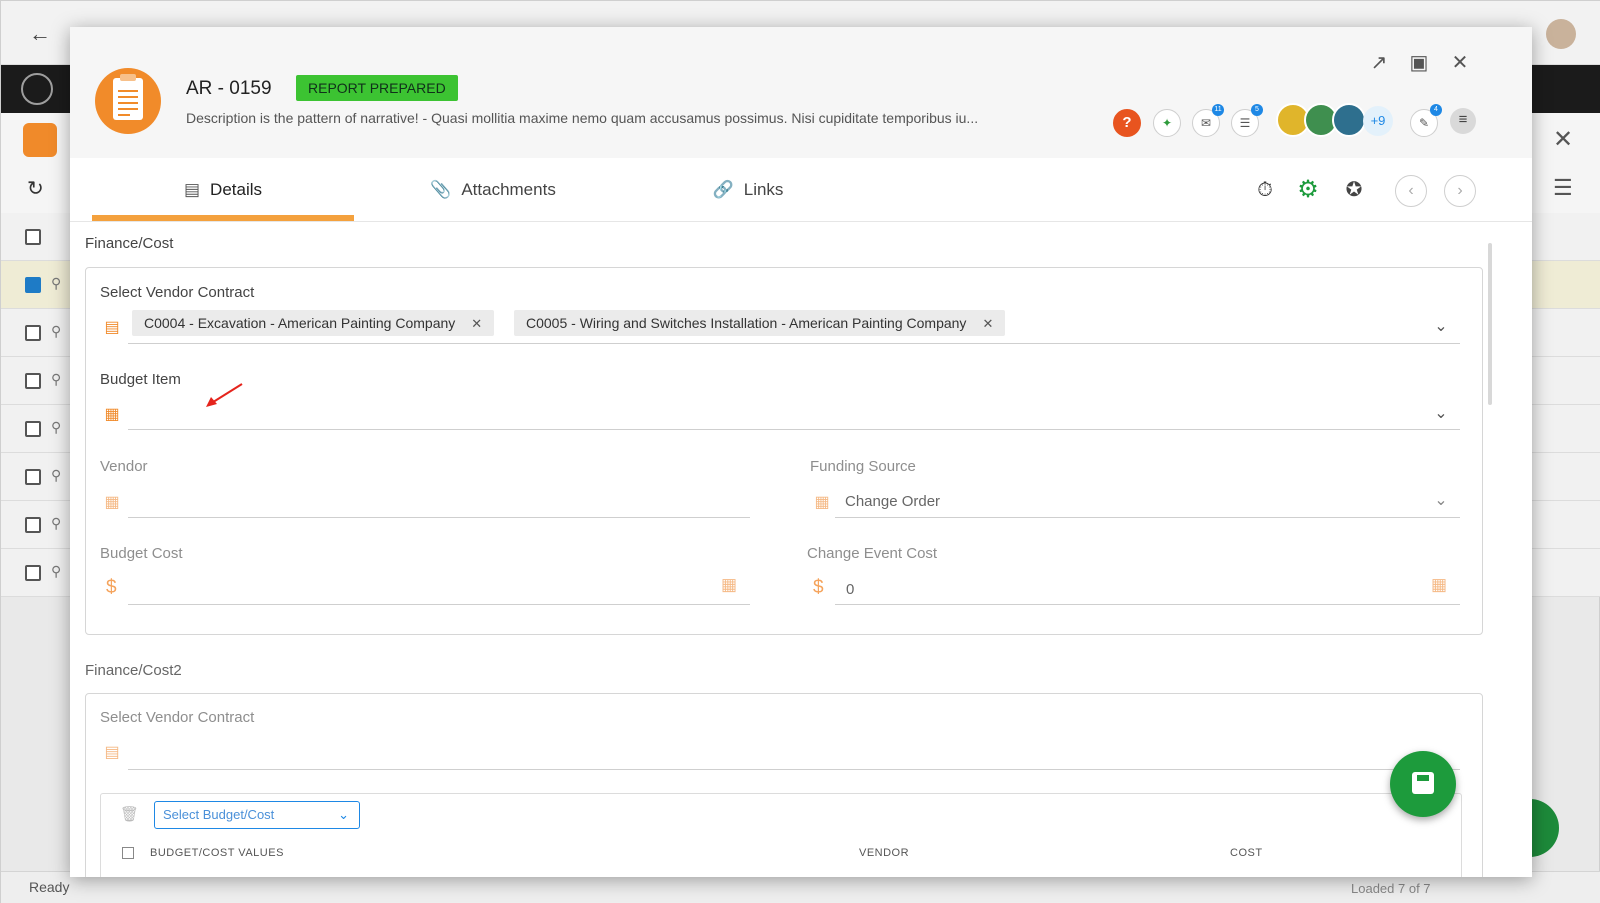  I want to click on field-label: Change Event Cost, so click(872, 553).